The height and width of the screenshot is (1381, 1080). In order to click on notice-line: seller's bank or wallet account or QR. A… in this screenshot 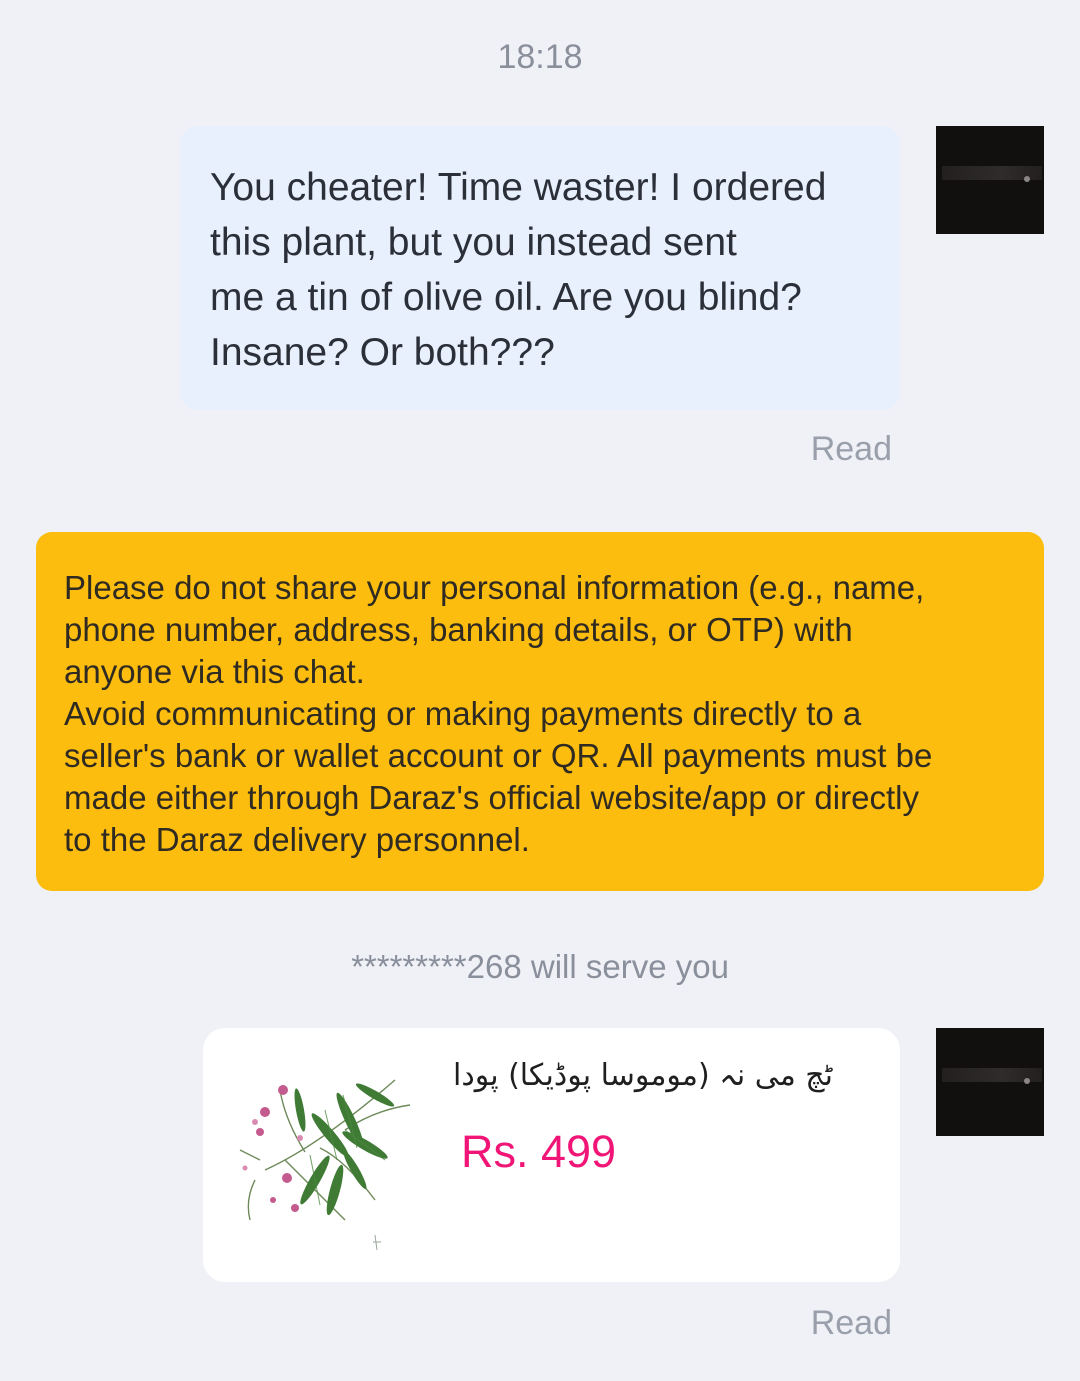, I will do `click(498, 755)`.